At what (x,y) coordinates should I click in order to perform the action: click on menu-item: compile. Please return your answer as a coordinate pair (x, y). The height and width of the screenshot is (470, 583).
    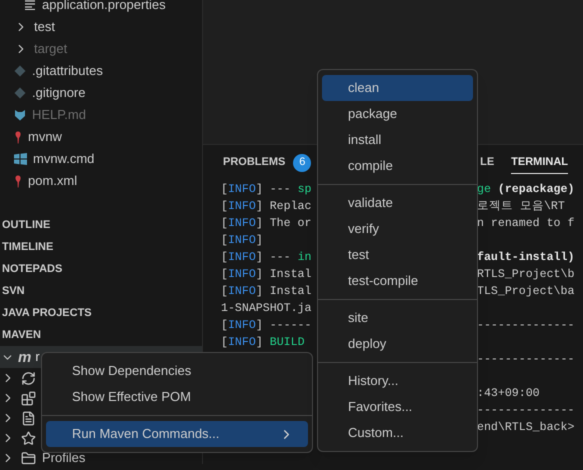
    Looking at the image, I should click on (397, 166).